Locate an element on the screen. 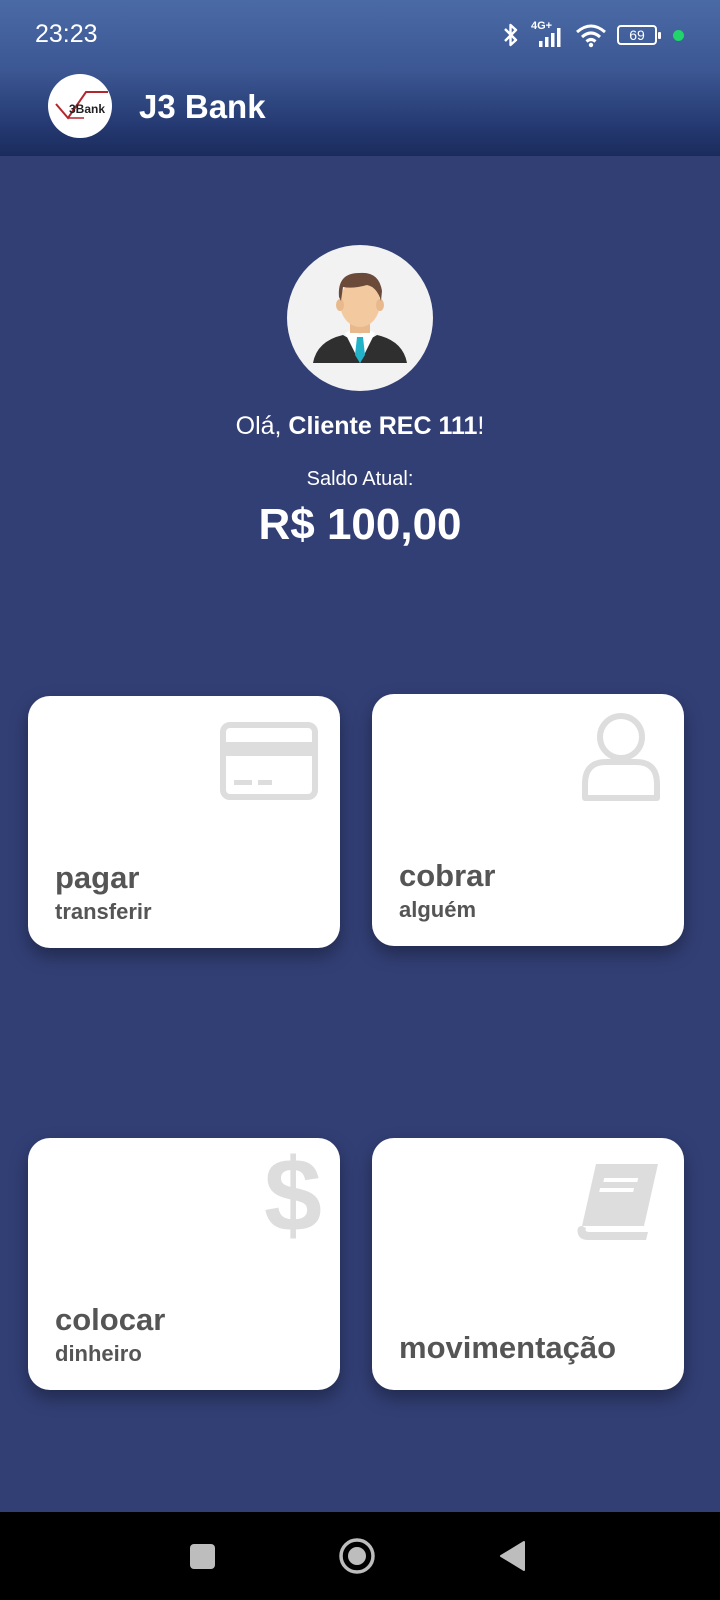 The image size is (720, 1600). card-title-add: colocar is located at coordinates (110, 1319).